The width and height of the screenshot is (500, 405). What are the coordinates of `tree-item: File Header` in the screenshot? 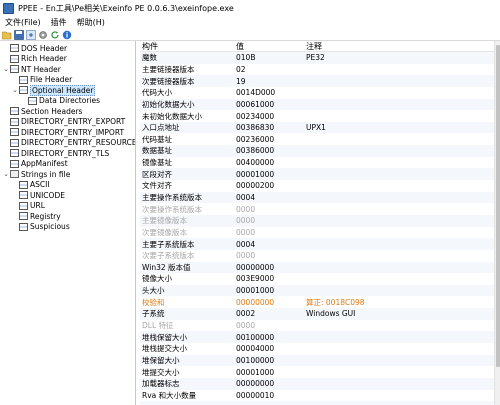 It's located at (41, 80).